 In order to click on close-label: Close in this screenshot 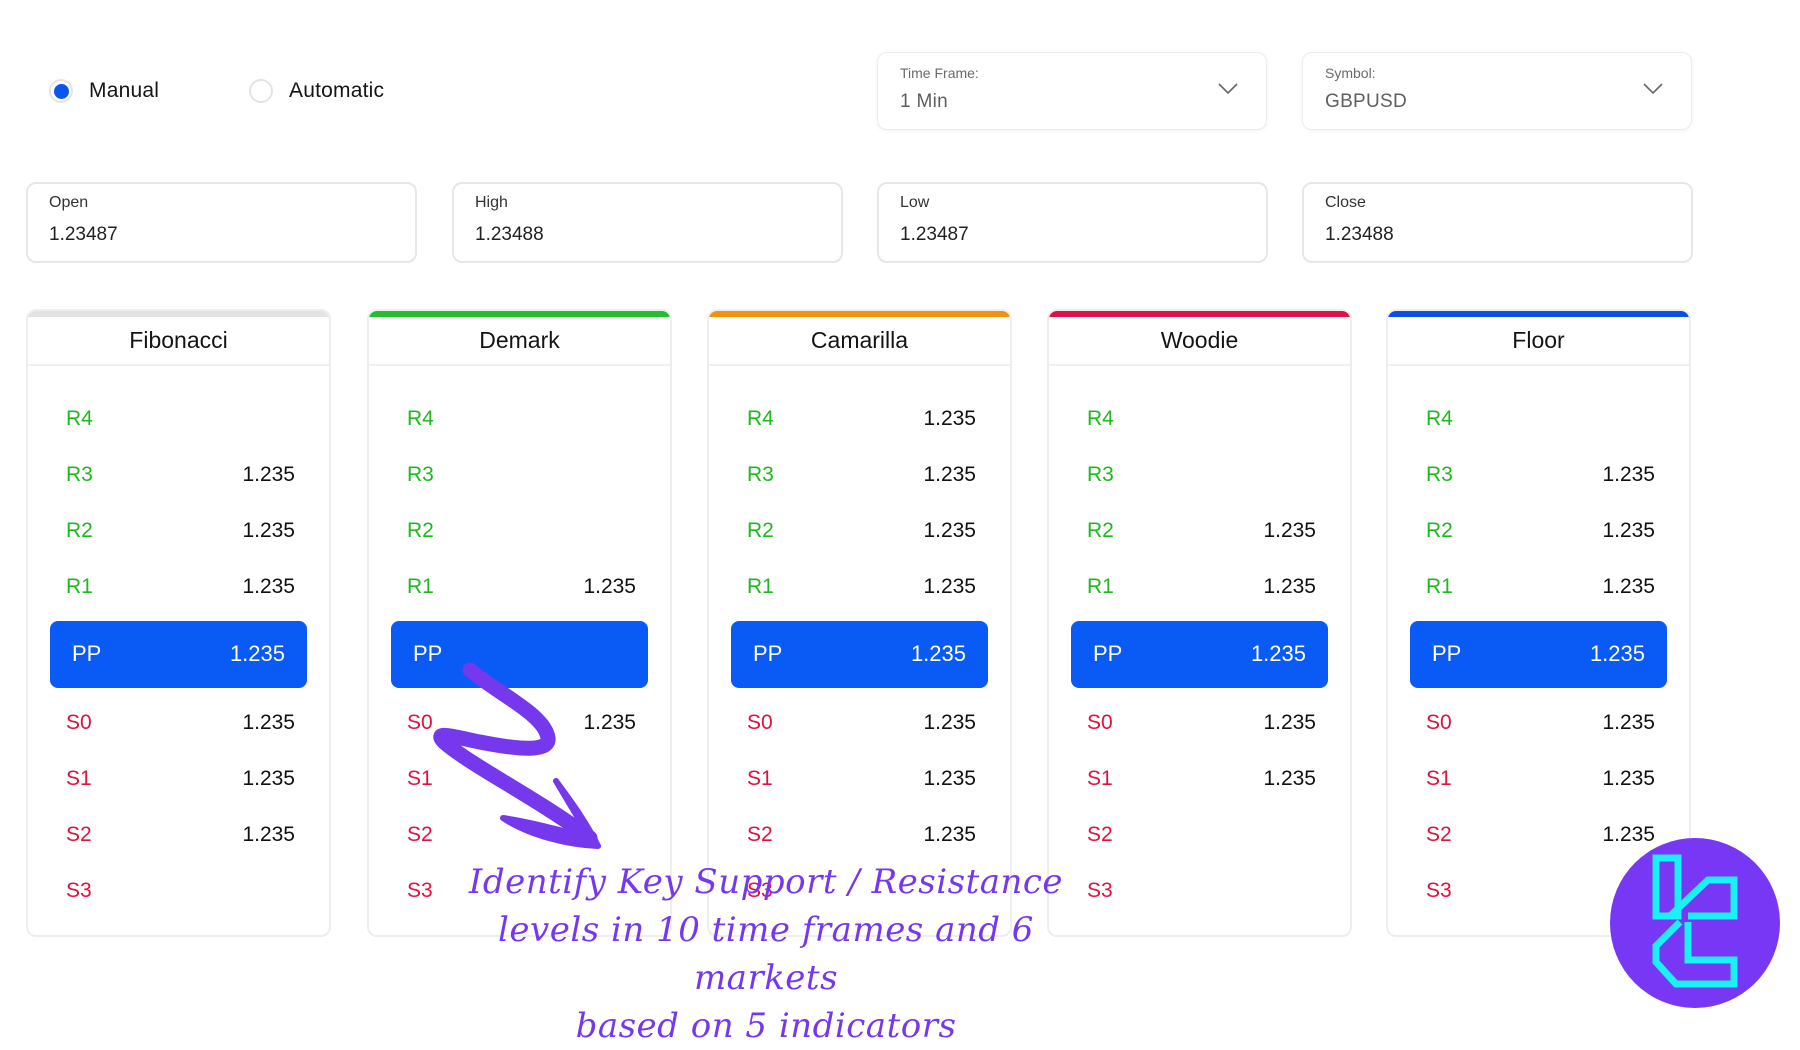, I will do `click(1345, 202)`.